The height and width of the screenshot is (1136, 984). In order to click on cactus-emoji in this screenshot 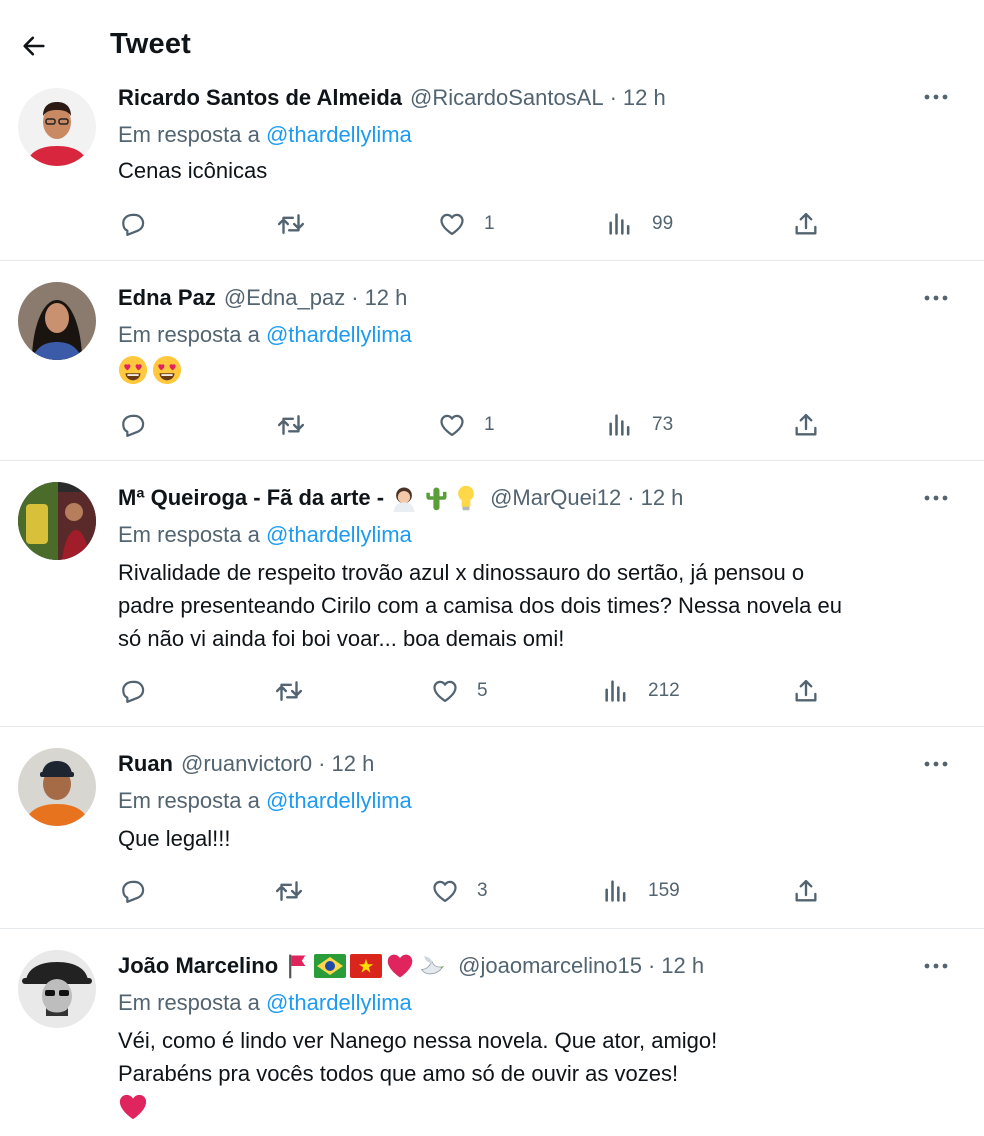, I will do `click(436, 499)`.